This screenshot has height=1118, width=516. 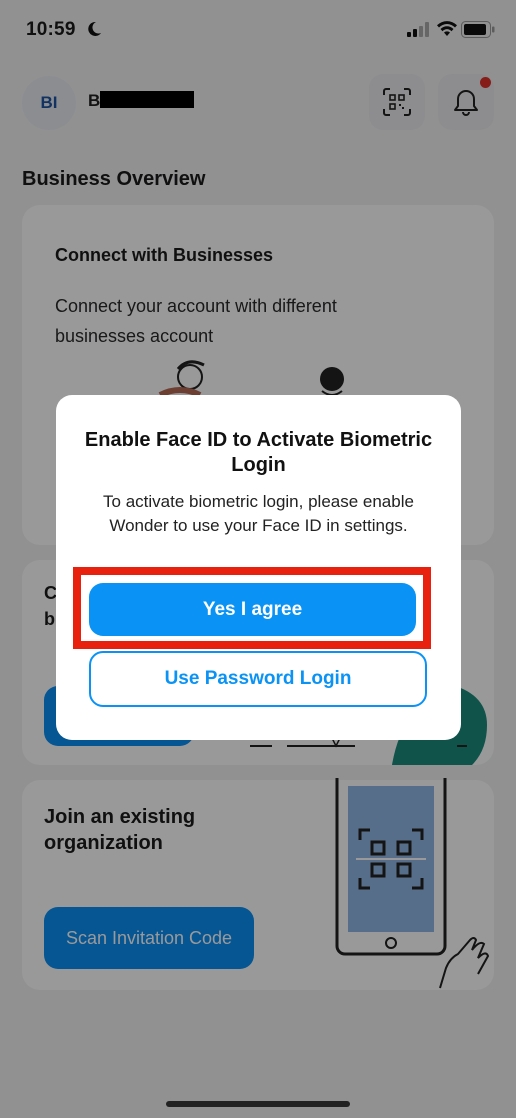 I want to click on highlight-box, so click(x=252, y=608).